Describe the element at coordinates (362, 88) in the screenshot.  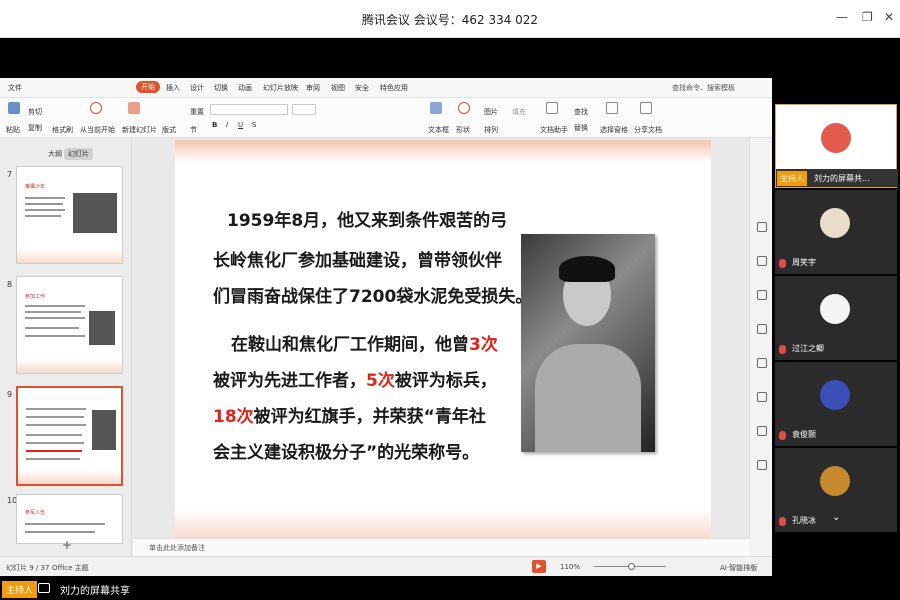
I see `tab-security: 安全` at that location.